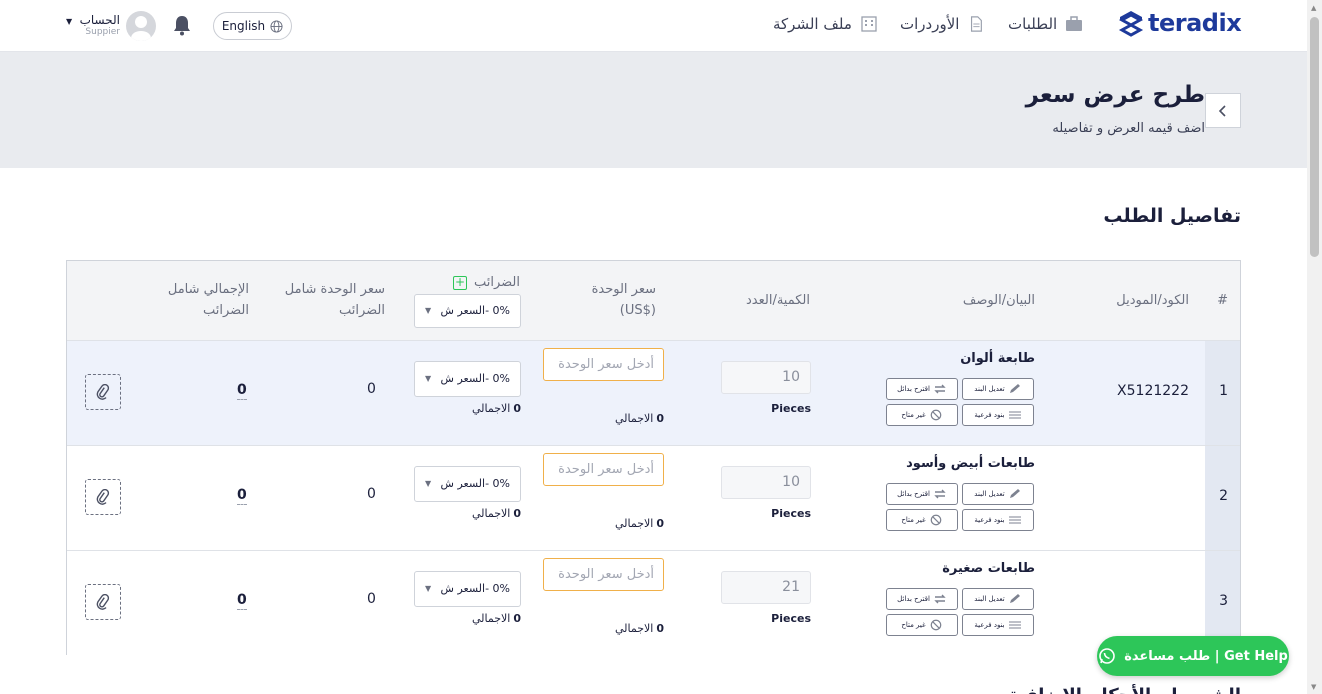 The image size is (1322, 694). I want to click on get-help-button: Get Help | طلب مساعدة, so click(1193, 656).